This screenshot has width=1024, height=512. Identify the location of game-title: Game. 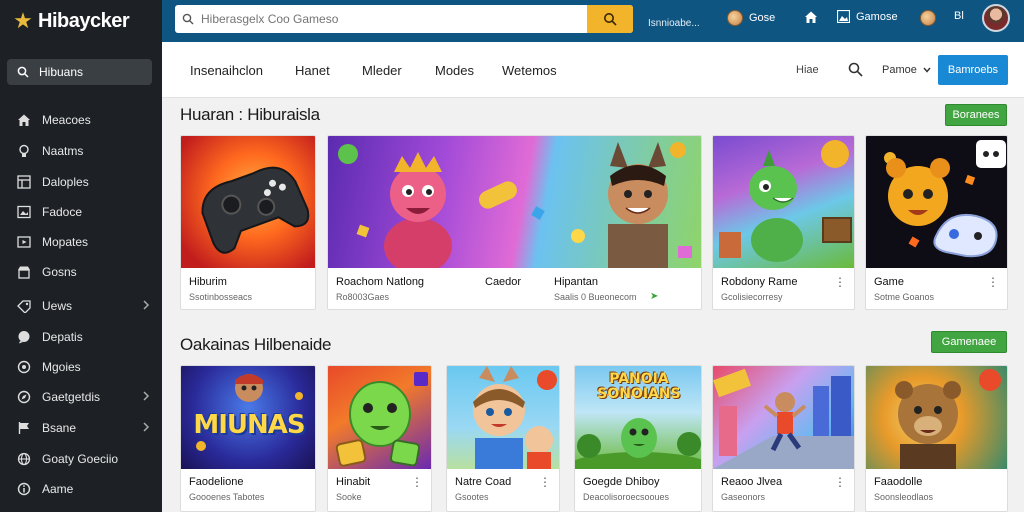
(889, 282).